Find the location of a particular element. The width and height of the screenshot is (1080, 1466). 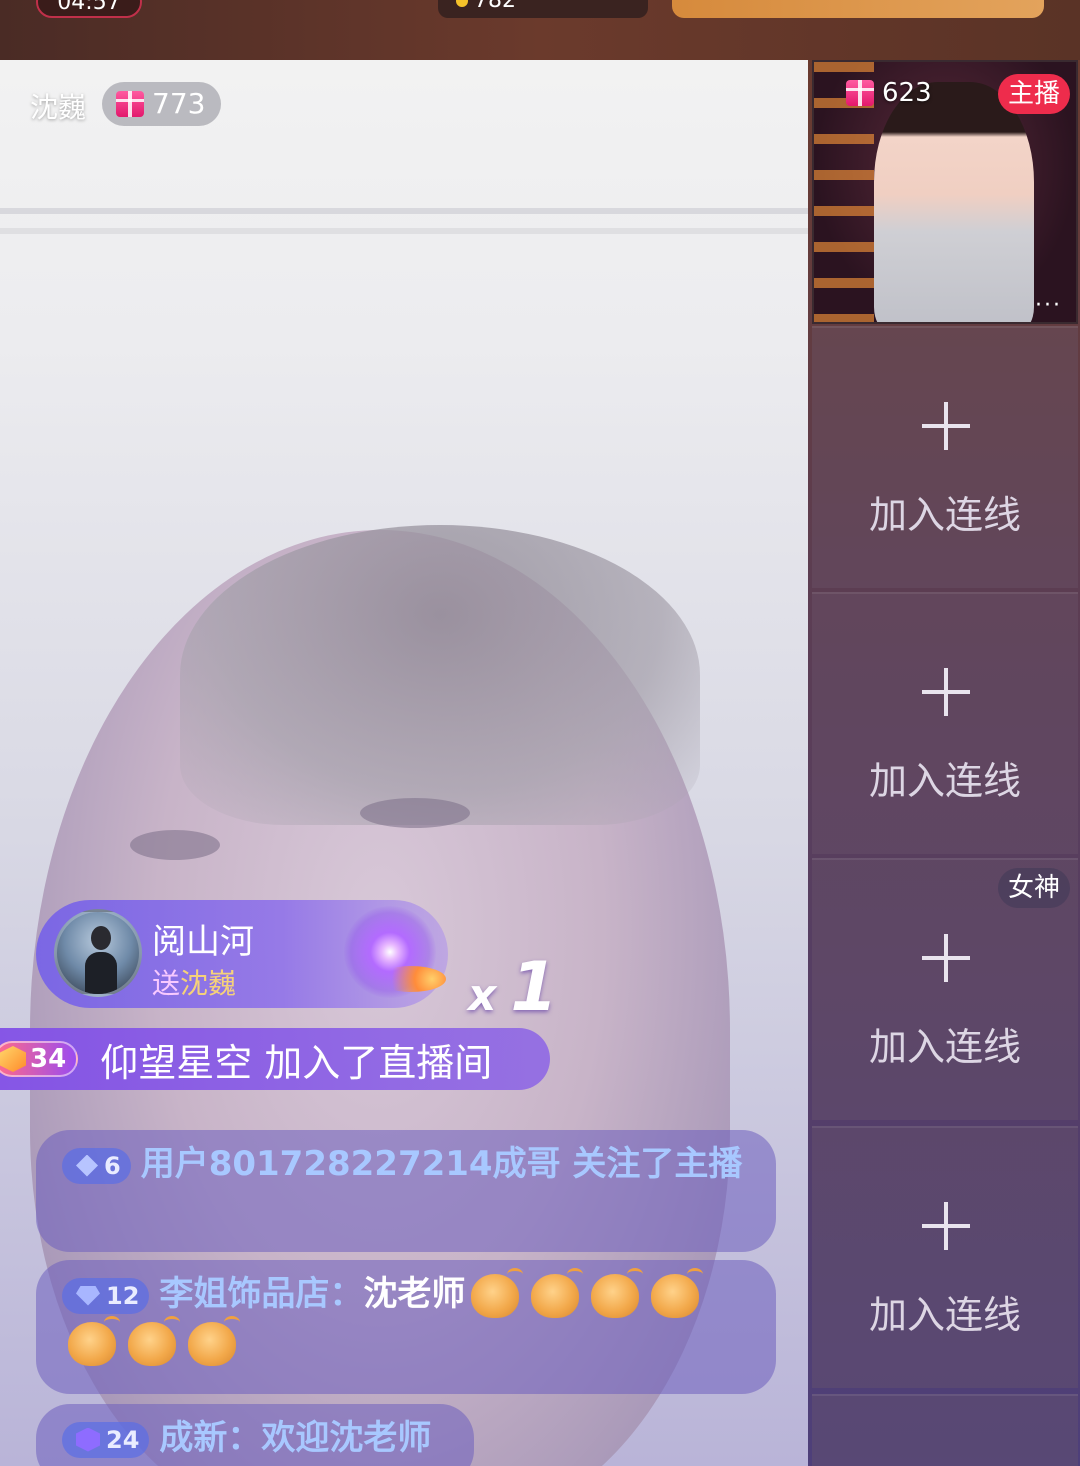

gift-recipient-name: 沈巍 is located at coordinates (208, 983).